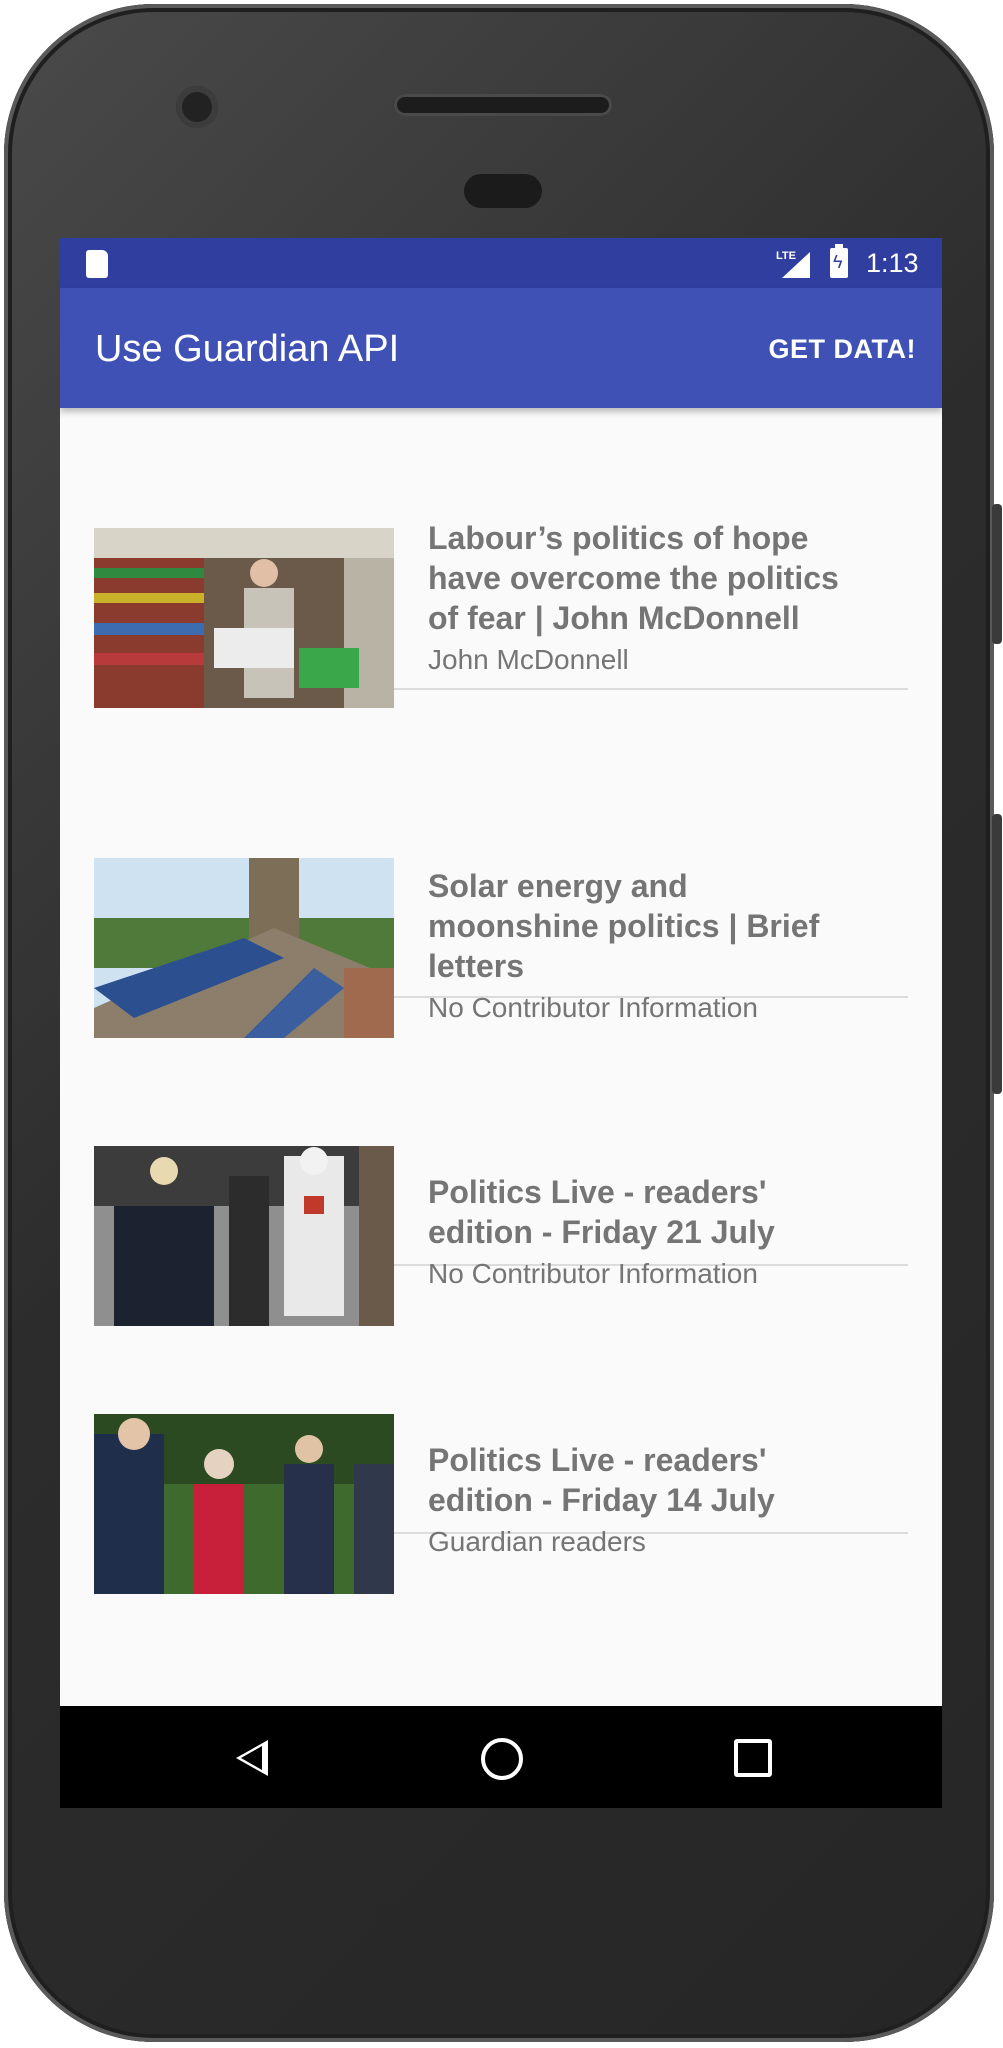 The height and width of the screenshot is (2048, 1003). Describe the element at coordinates (796, 265) in the screenshot. I see `signal-icon` at that location.